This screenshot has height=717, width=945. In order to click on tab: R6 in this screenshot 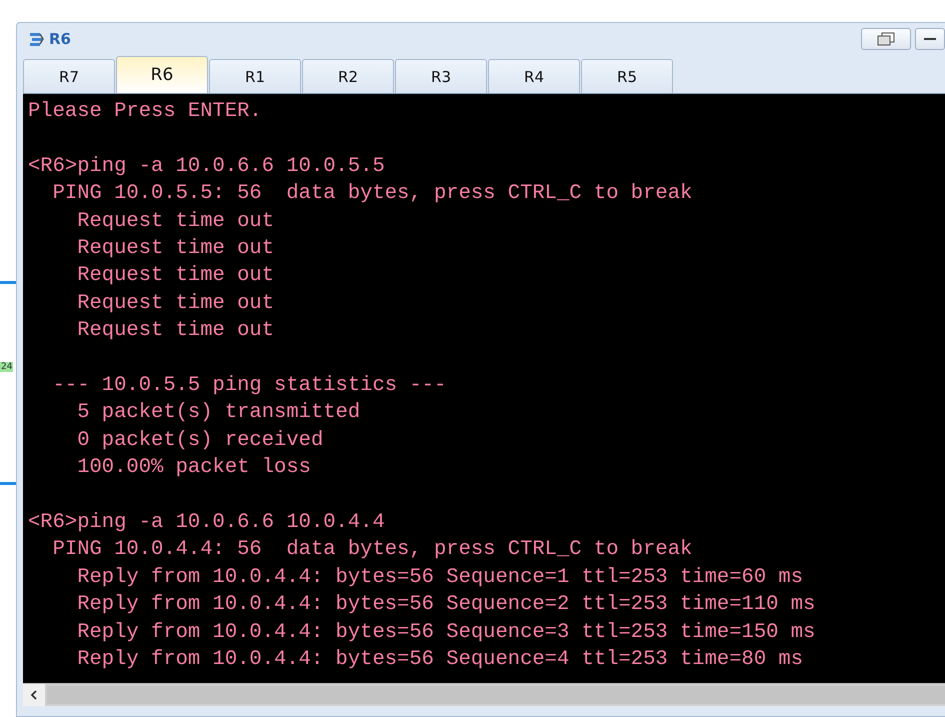, I will do `click(162, 74)`.